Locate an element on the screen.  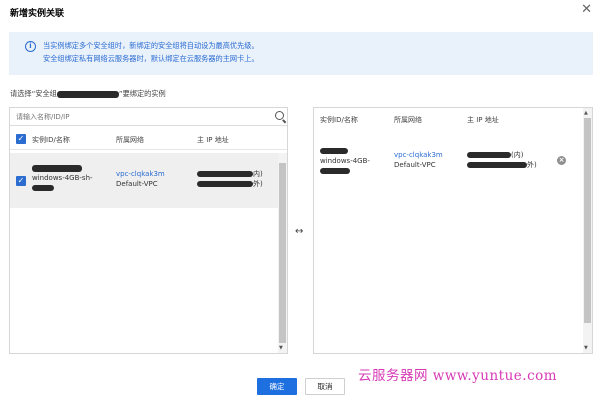
right-scroll-thumb is located at coordinates (587, 220).